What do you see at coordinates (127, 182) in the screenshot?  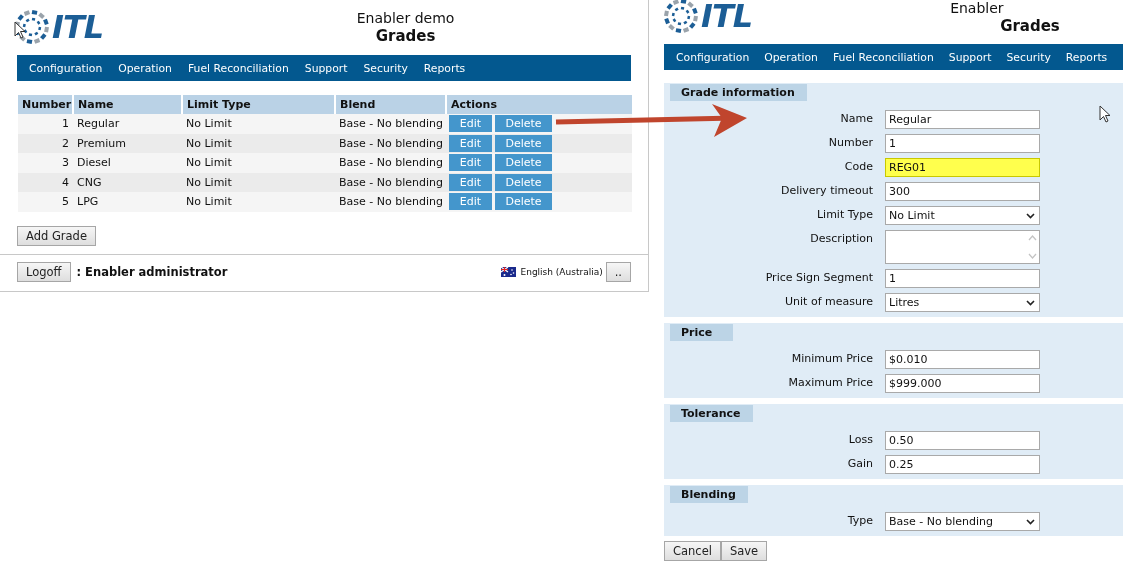 I see `table-cell: CNG` at bounding box center [127, 182].